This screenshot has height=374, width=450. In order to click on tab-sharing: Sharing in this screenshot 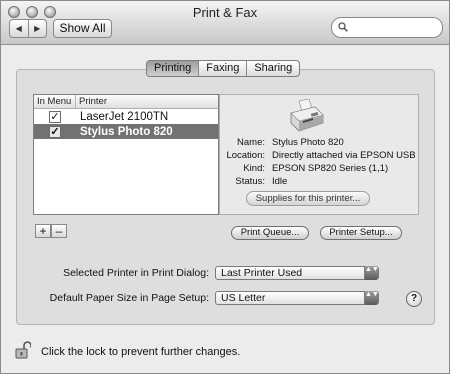, I will do `click(273, 68)`.